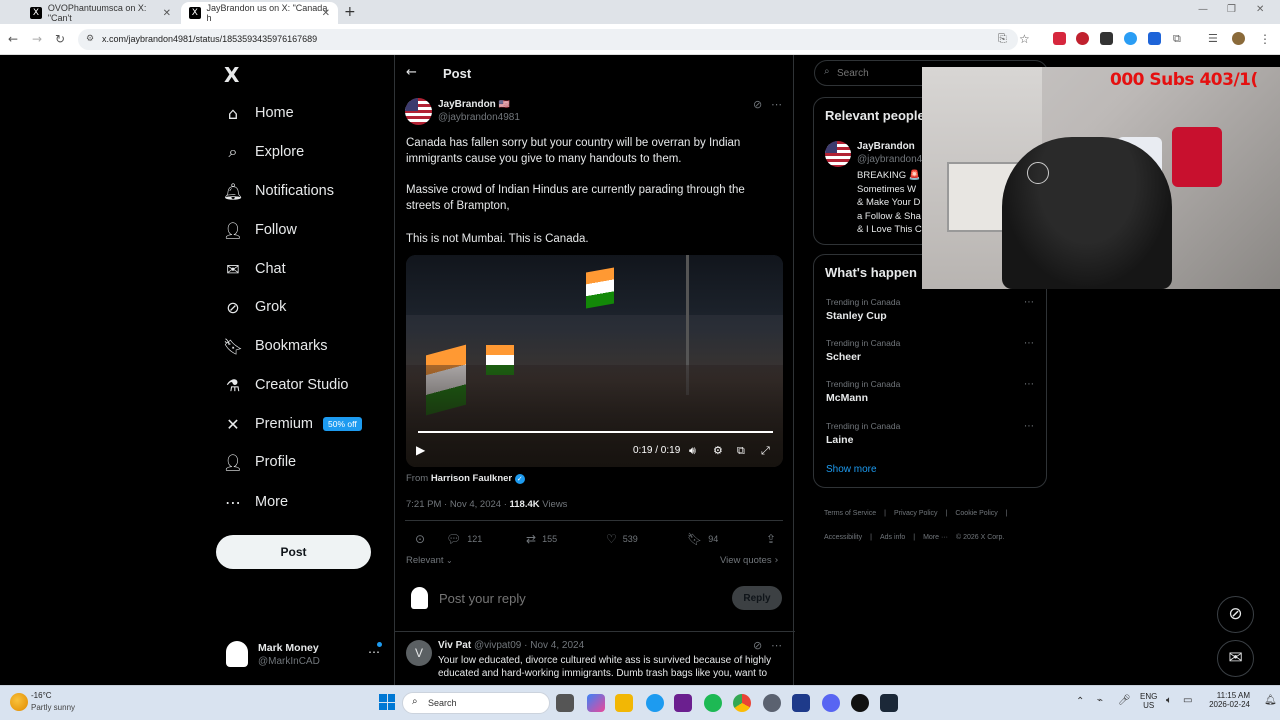 The height and width of the screenshot is (720, 1280). What do you see at coordinates (702, 539) in the screenshot?
I see `bookmark-button: 🔖︎ 94` at bounding box center [702, 539].